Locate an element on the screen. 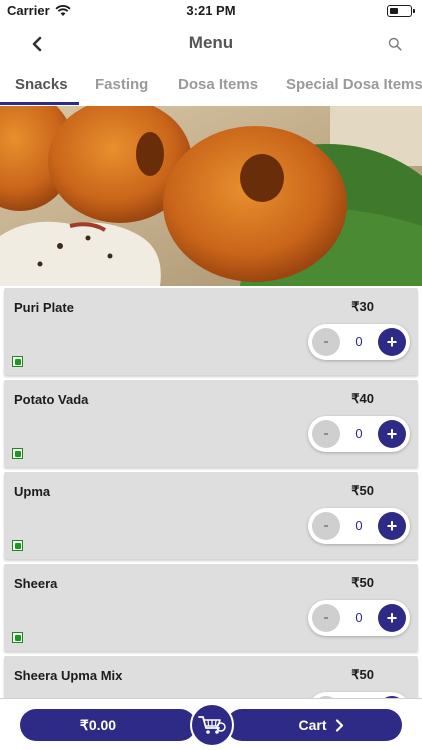 The image size is (422, 750). cart-label: Cart is located at coordinates (312, 725).